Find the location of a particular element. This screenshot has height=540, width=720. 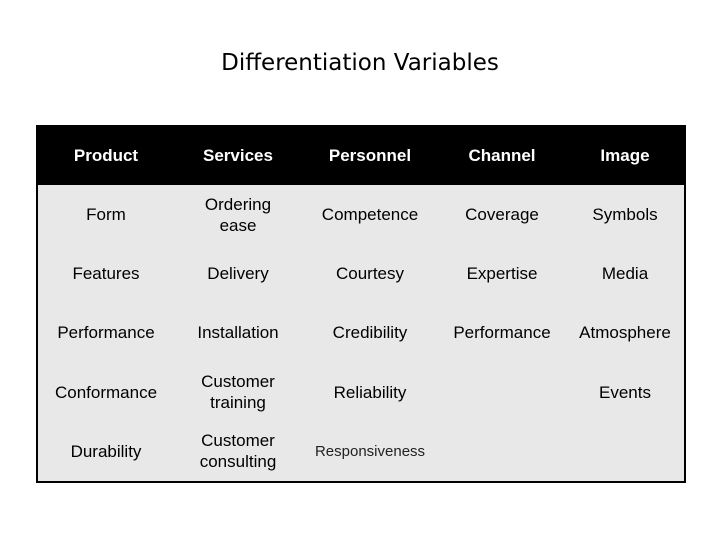

table-cell: Competence is located at coordinates (370, 215).